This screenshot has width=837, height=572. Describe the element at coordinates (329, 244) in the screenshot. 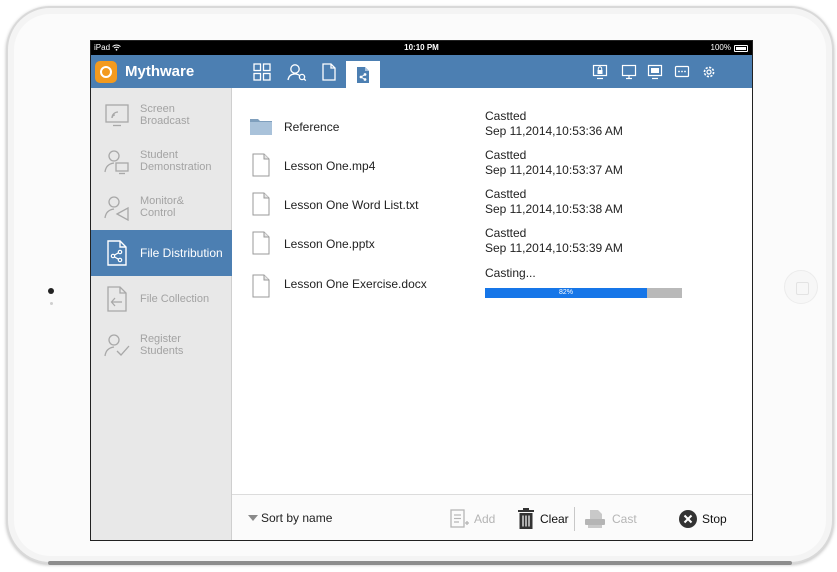

I see `file-name: Lesson One.pptx` at that location.